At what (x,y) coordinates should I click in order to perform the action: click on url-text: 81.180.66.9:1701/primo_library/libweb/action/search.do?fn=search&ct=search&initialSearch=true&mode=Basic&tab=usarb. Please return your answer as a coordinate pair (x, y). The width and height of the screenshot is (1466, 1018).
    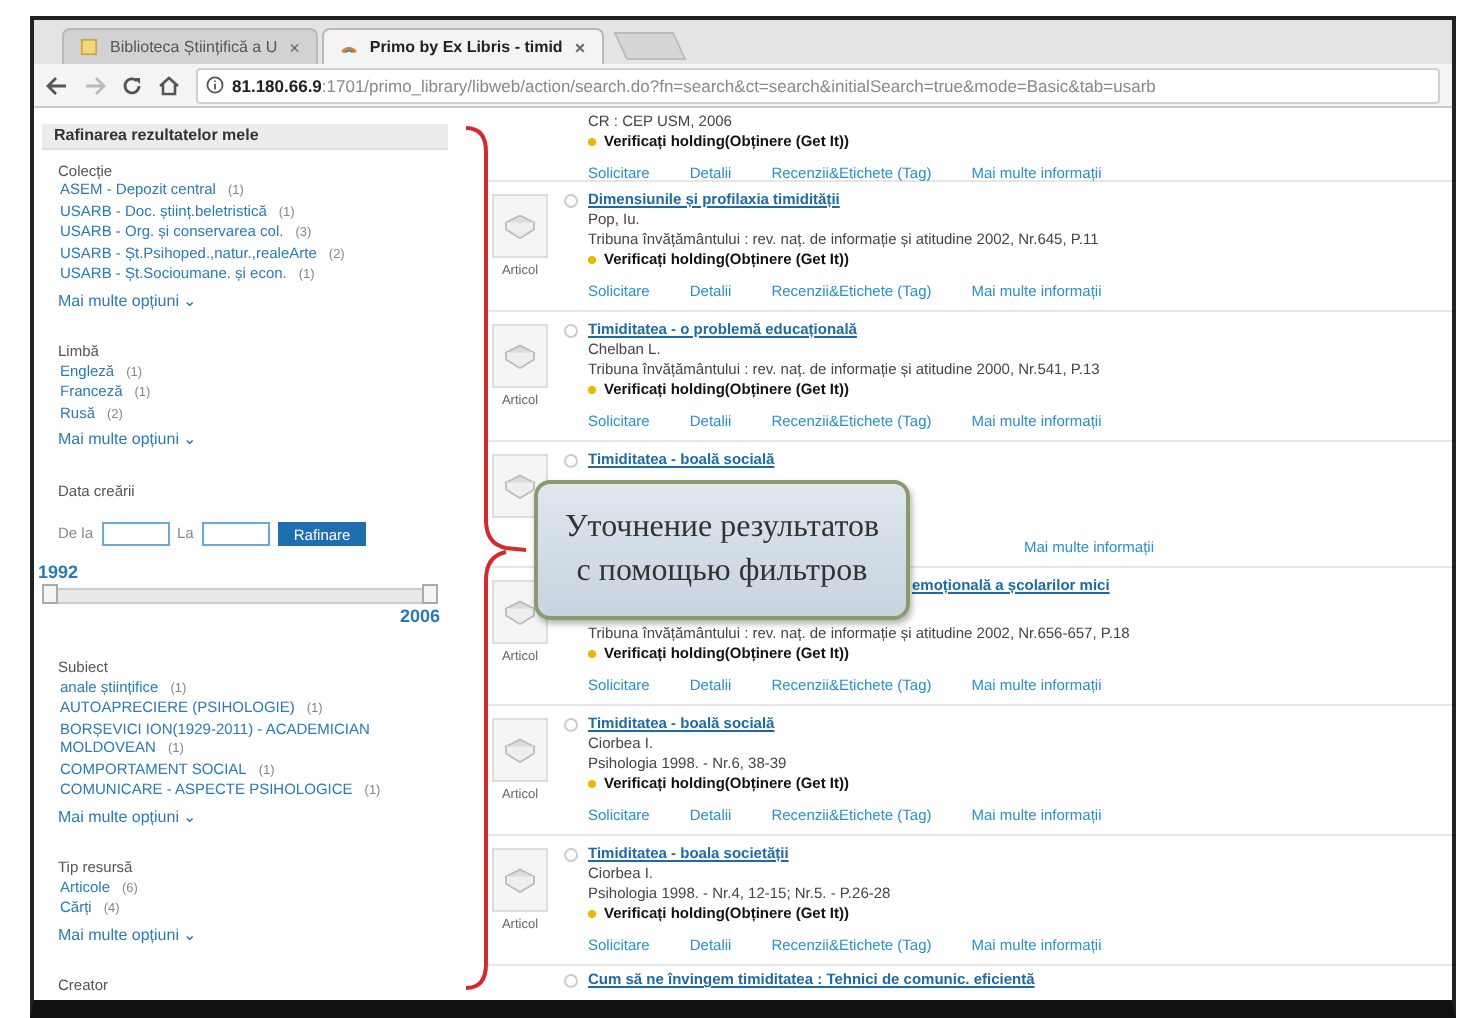
    Looking at the image, I should click on (694, 85).